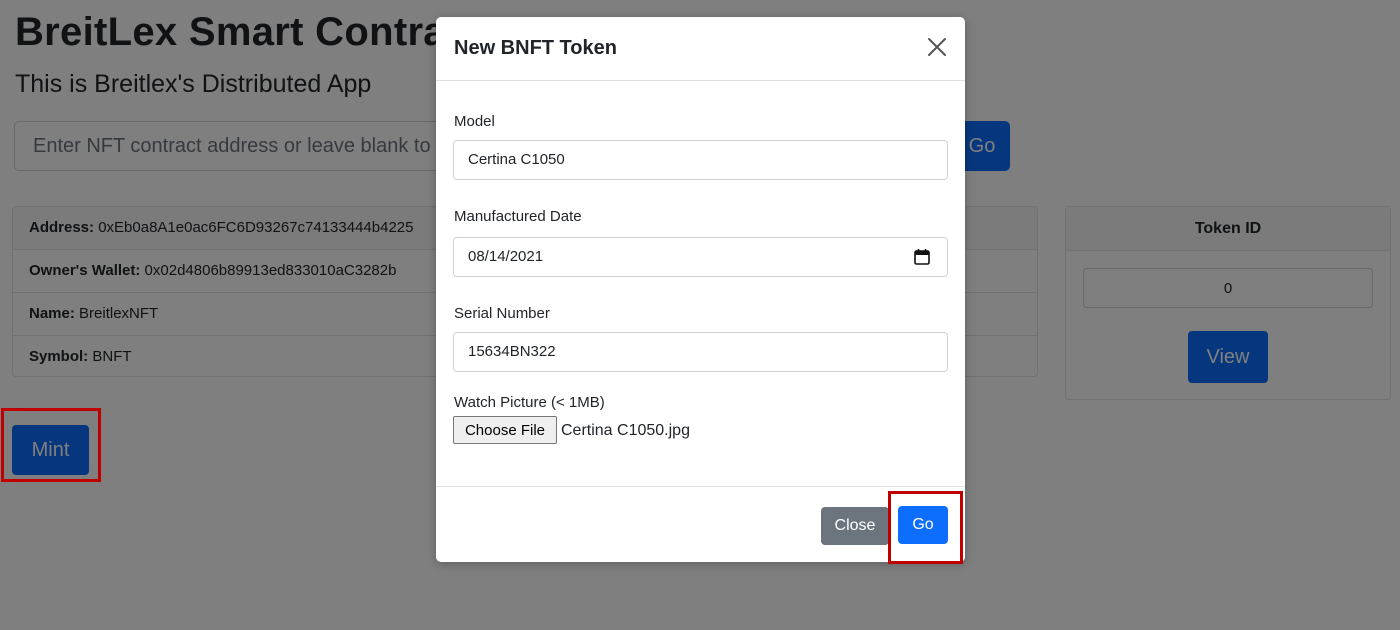 This screenshot has height=630, width=1400. What do you see at coordinates (506, 256) in the screenshot?
I see `date-value: 08/14/2021` at bounding box center [506, 256].